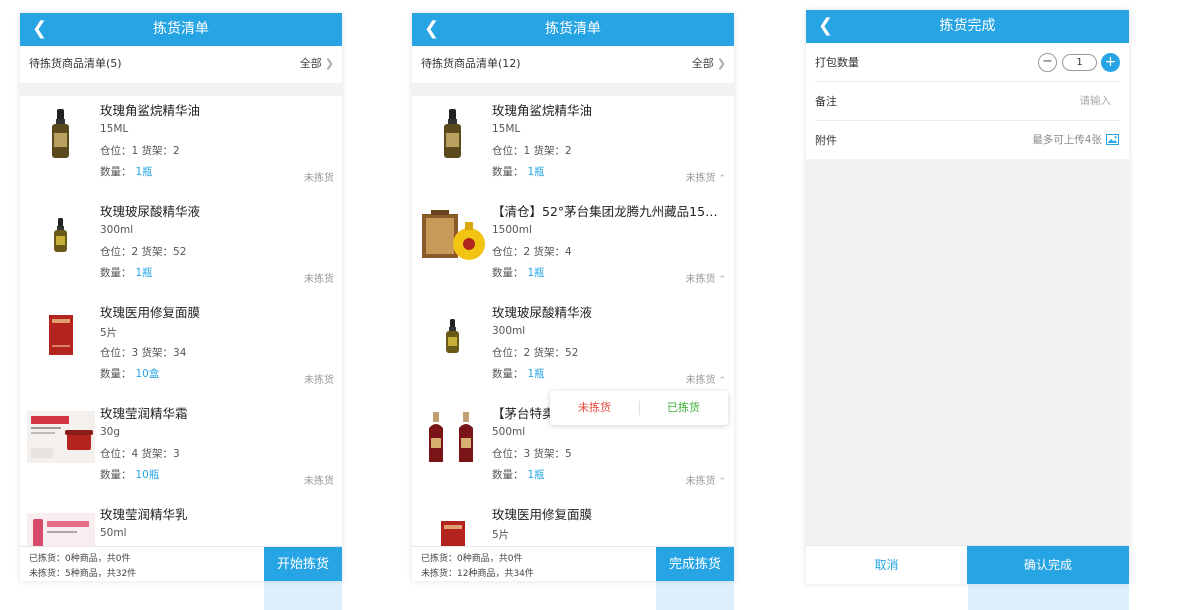 Image resolution: width=1191 pixels, height=610 pixels. What do you see at coordinates (1067, 140) in the screenshot?
I see `attachment-hint: 最多可上传4张` at bounding box center [1067, 140].